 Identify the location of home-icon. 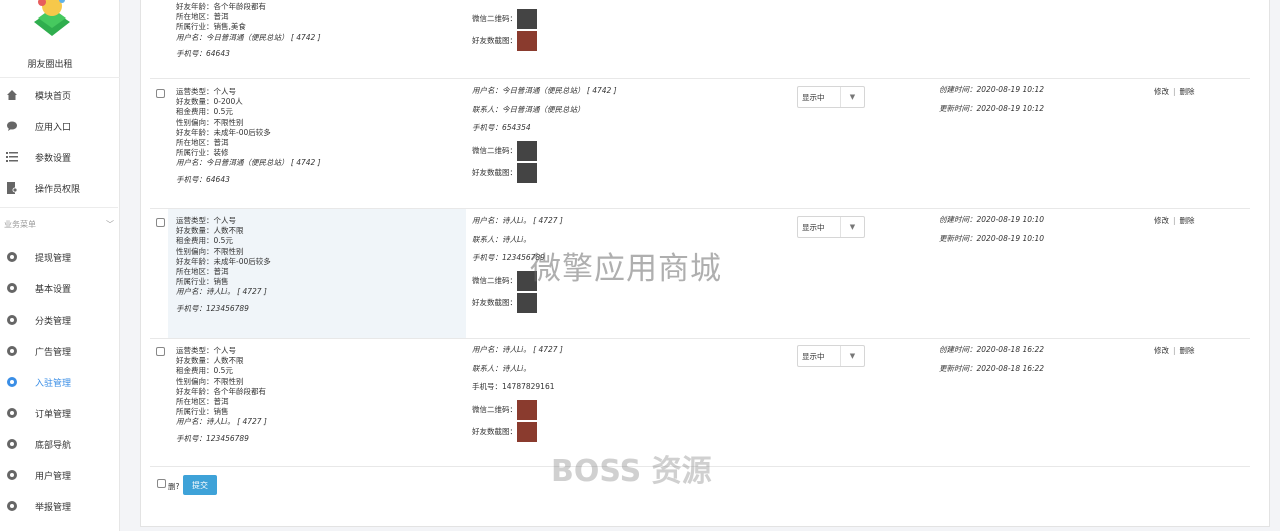
(12, 95).